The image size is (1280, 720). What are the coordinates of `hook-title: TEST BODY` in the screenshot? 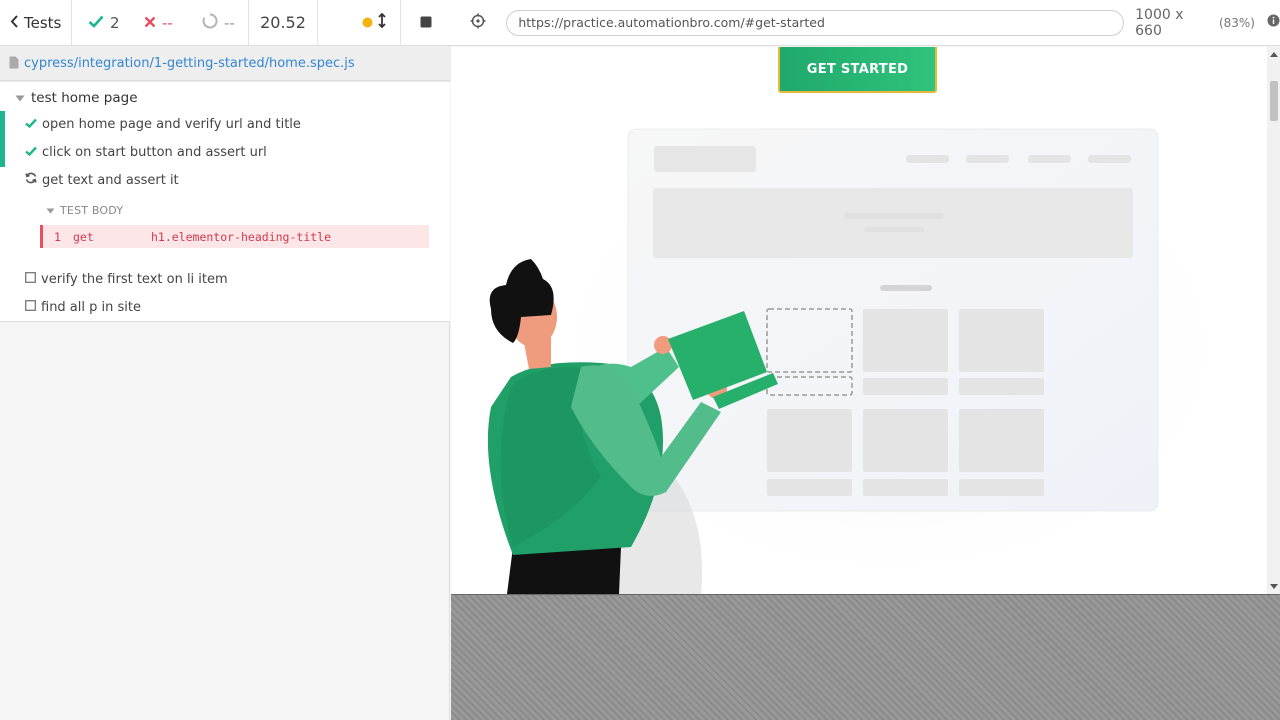 It's located at (84, 210).